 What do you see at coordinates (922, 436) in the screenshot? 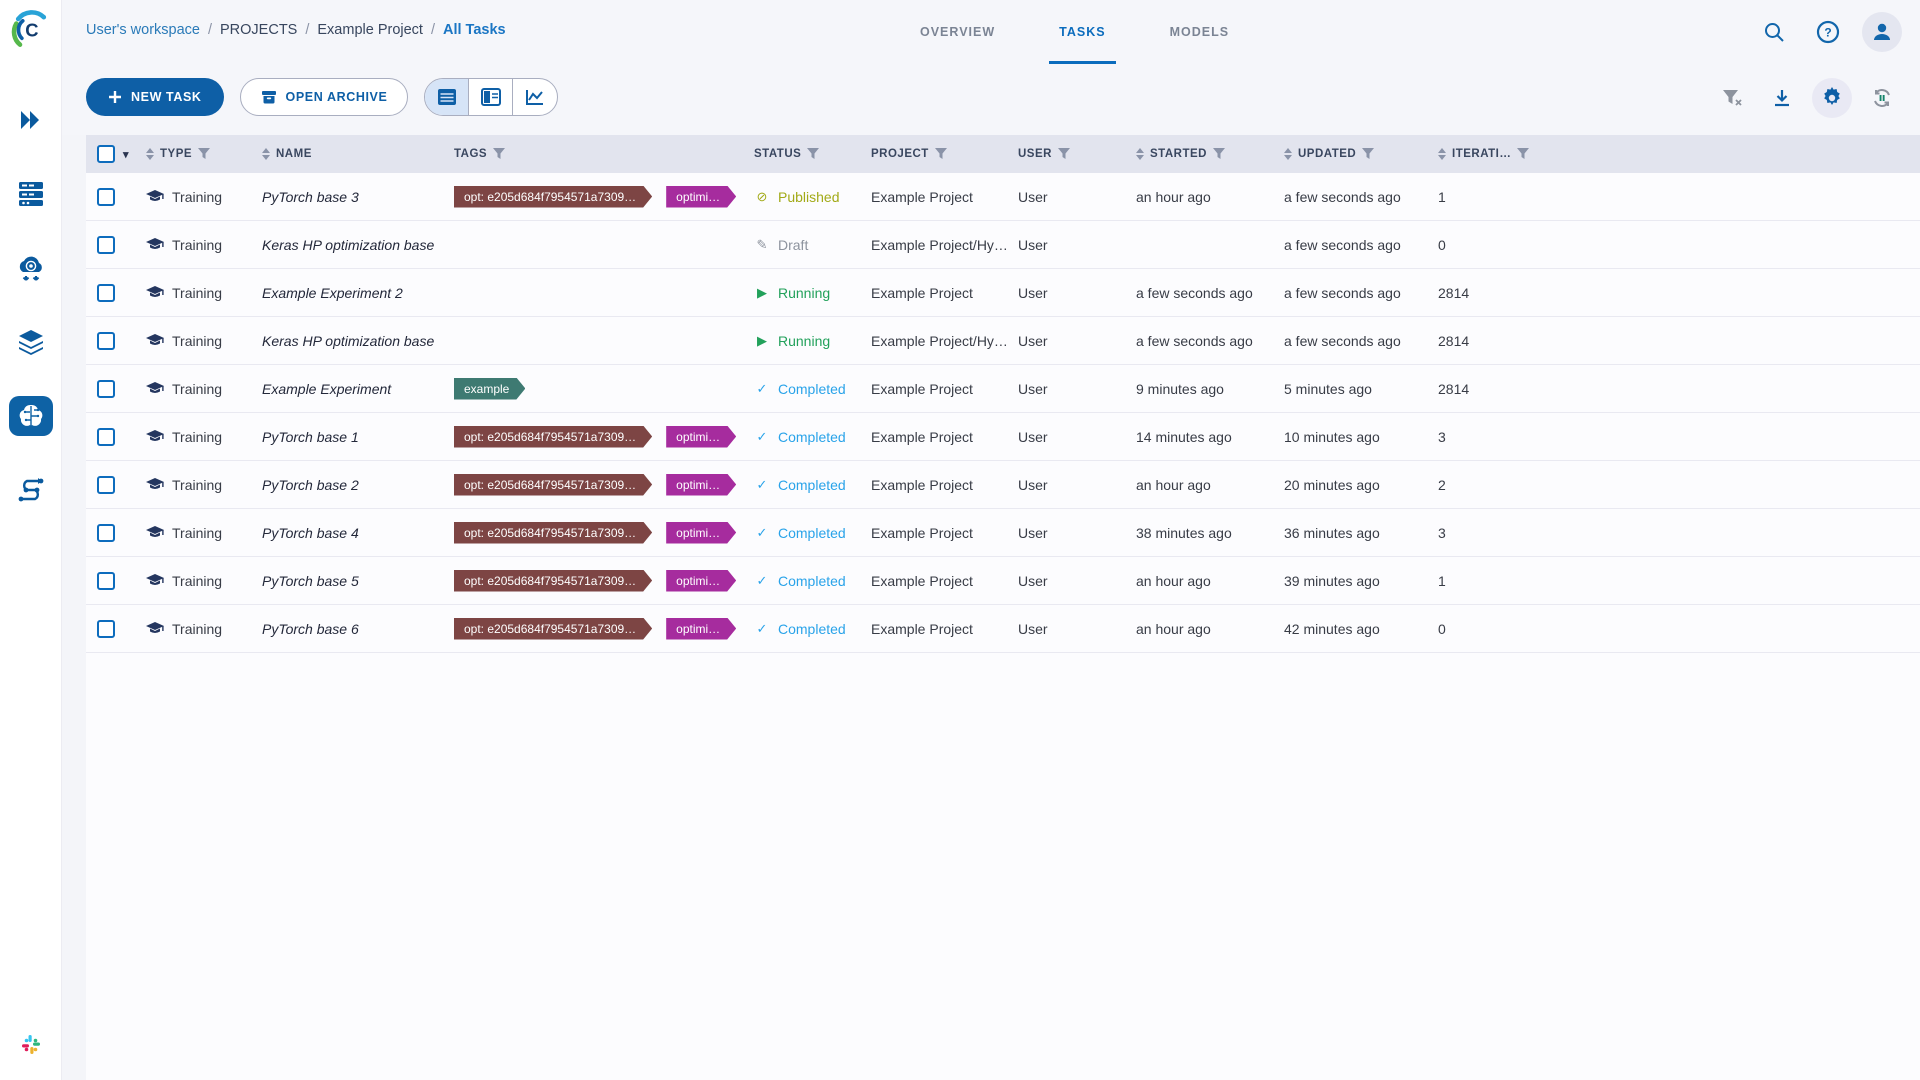
I see `task-project: Example Project` at bounding box center [922, 436].